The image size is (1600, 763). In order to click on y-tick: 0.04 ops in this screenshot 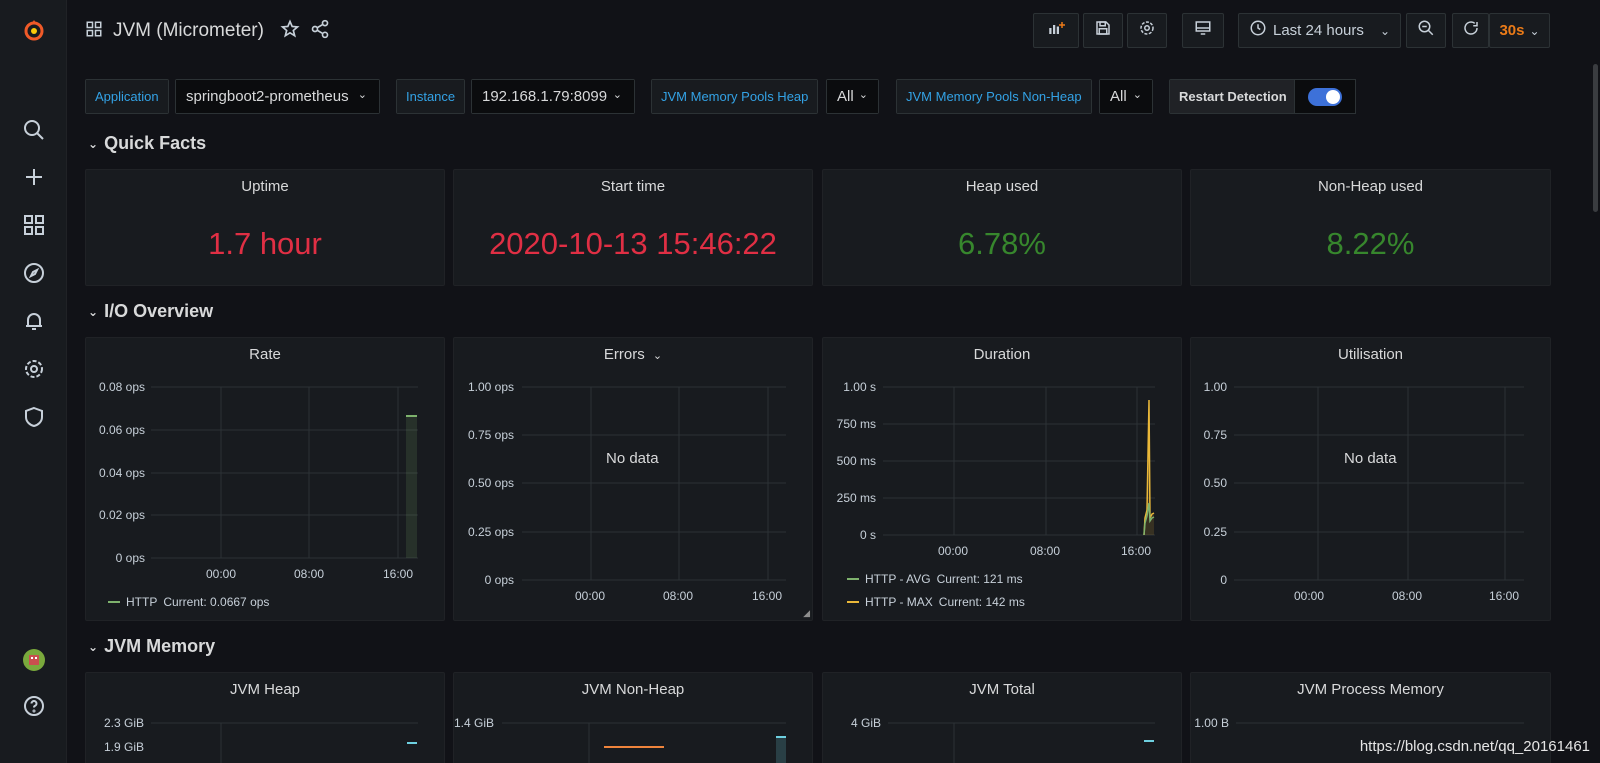, I will do `click(121, 473)`.